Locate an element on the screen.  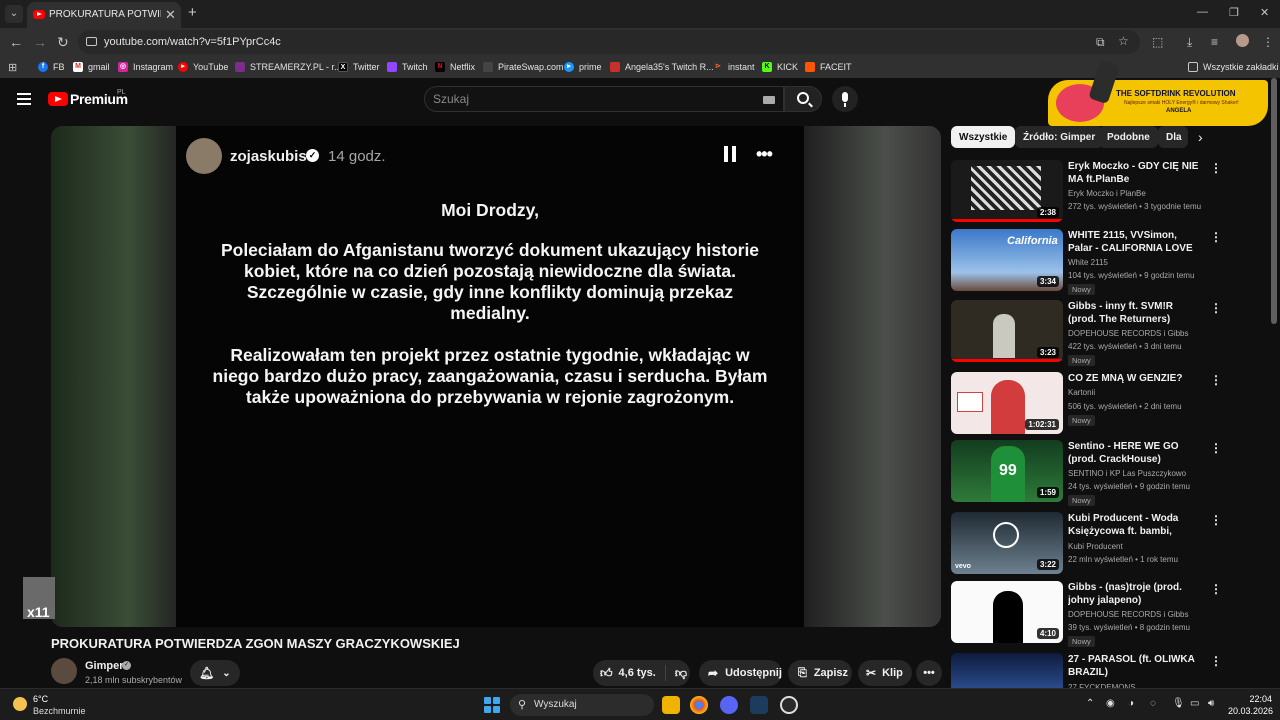
bookmark-prime: ▸ prime is located at coordinates (583, 67).